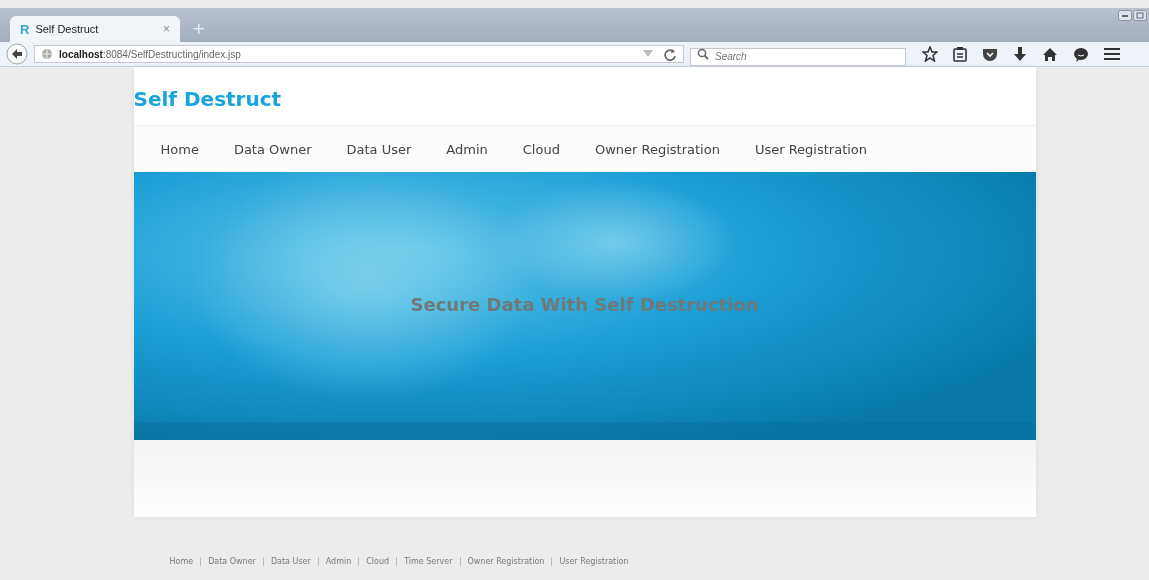  I want to click on globe-icon, so click(47, 54).